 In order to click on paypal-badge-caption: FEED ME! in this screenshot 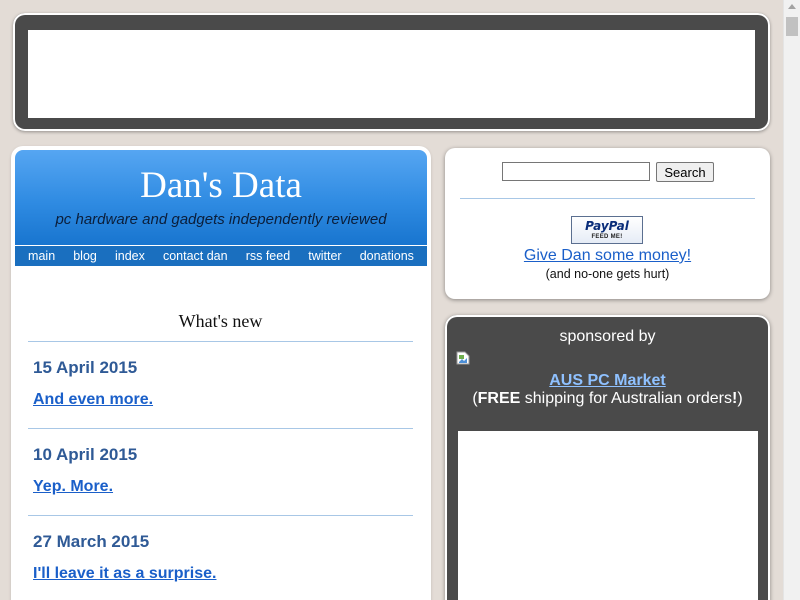, I will do `click(607, 237)`.